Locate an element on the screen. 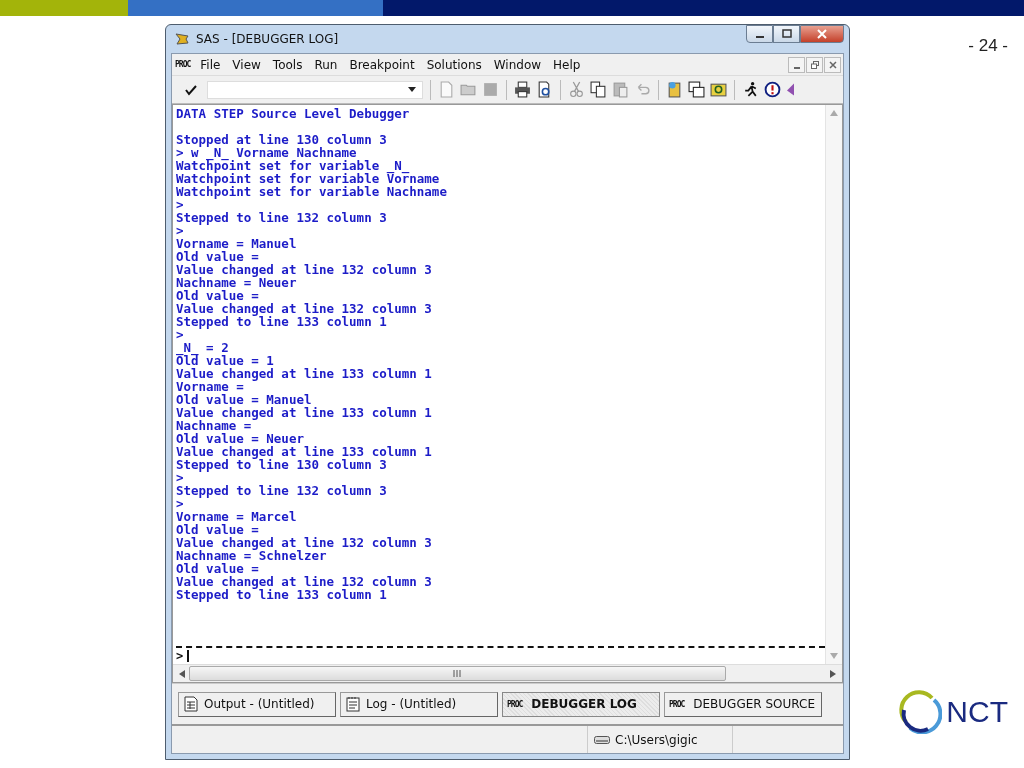 The width and height of the screenshot is (1024, 768). scroll-right-icon is located at coordinates (833, 673).